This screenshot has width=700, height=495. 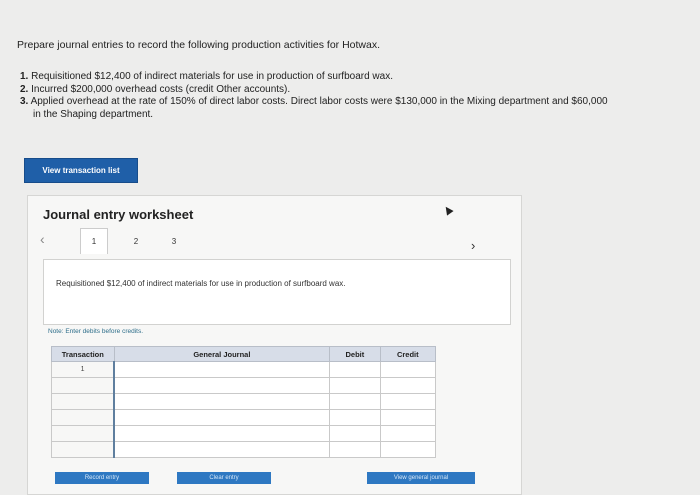 What do you see at coordinates (174, 241) in the screenshot?
I see `tab-3: 3` at bounding box center [174, 241].